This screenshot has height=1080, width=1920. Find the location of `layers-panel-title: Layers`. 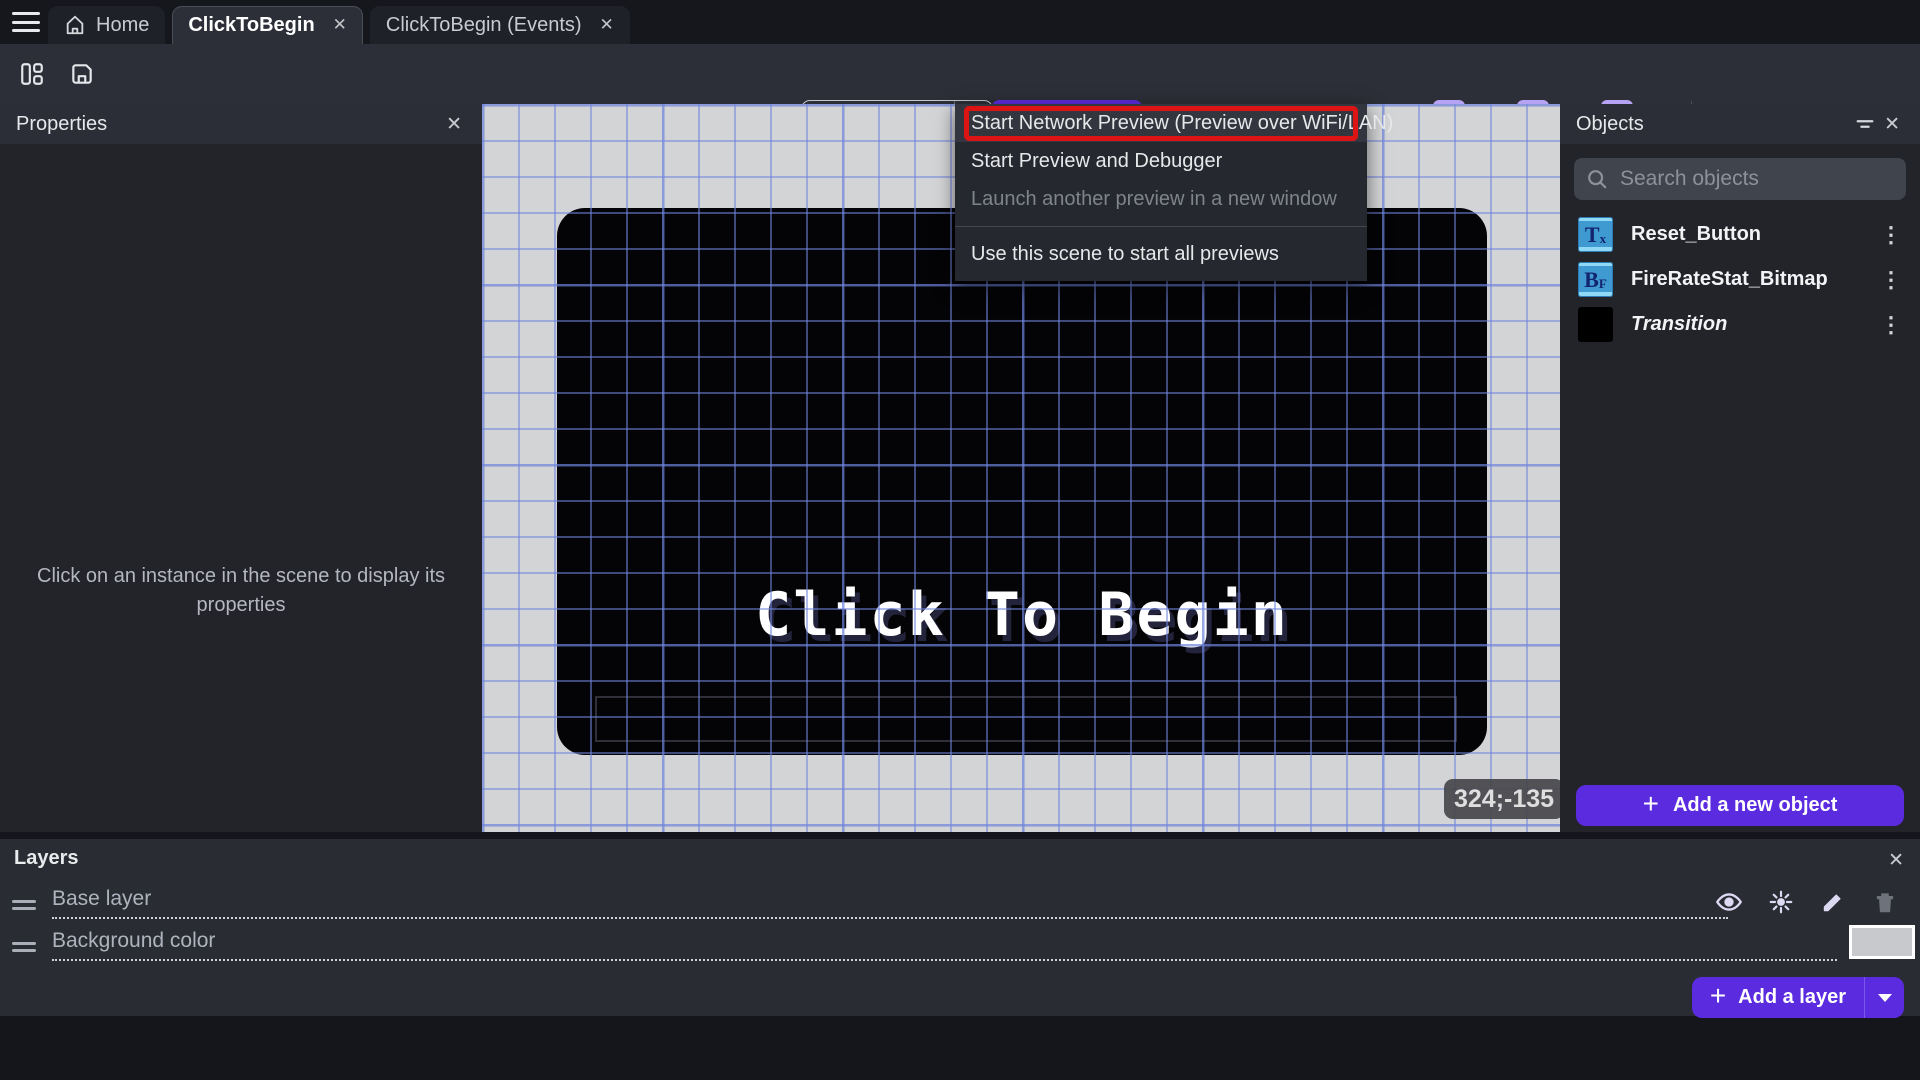

layers-panel-title: Layers is located at coordinates (46, 858).